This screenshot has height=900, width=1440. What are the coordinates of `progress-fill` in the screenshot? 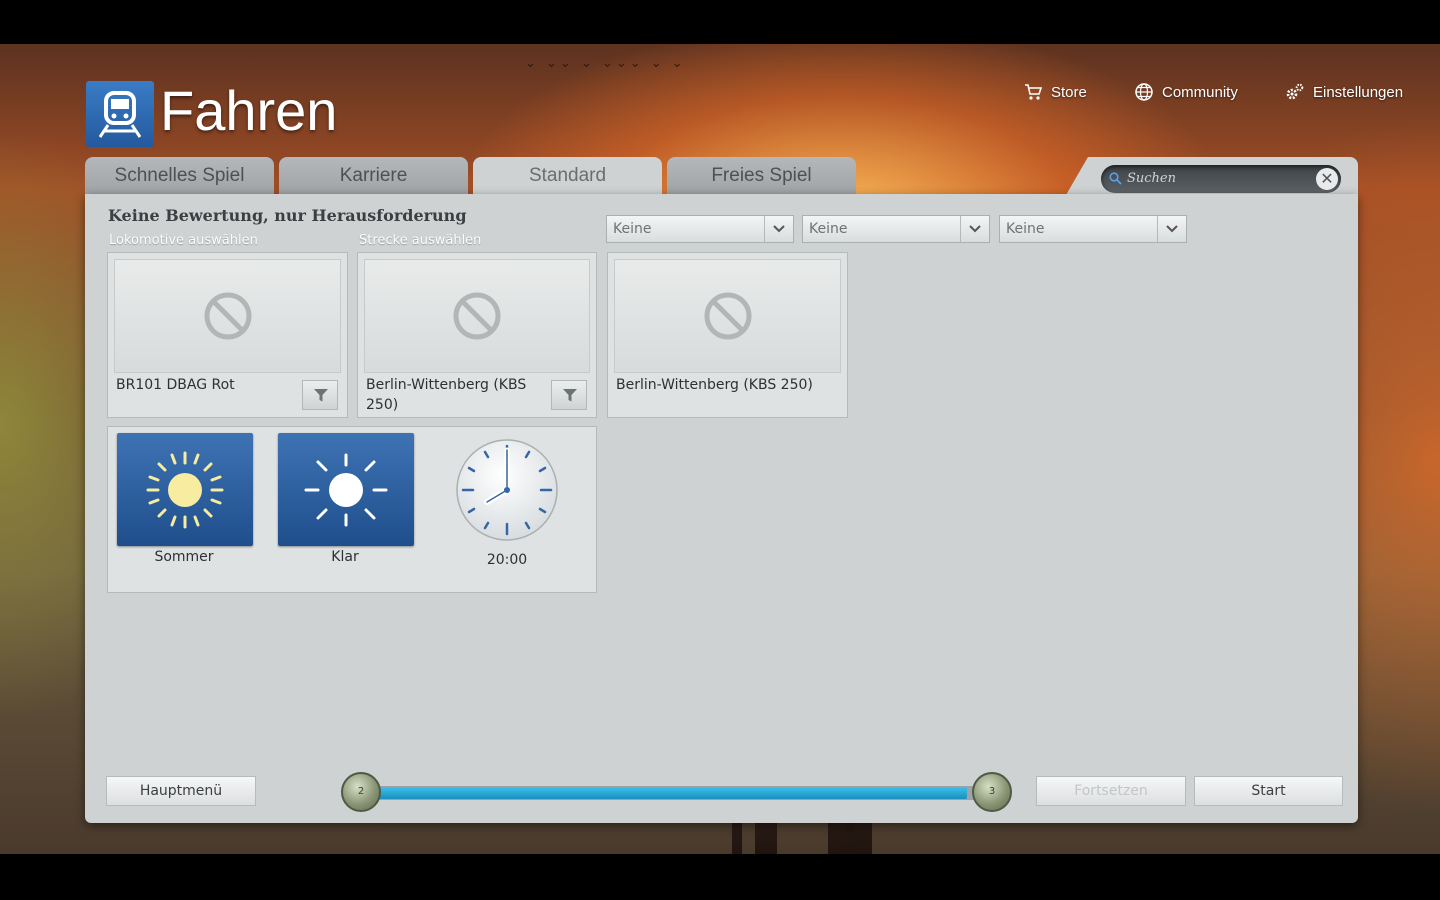 It's located at (663, 793).